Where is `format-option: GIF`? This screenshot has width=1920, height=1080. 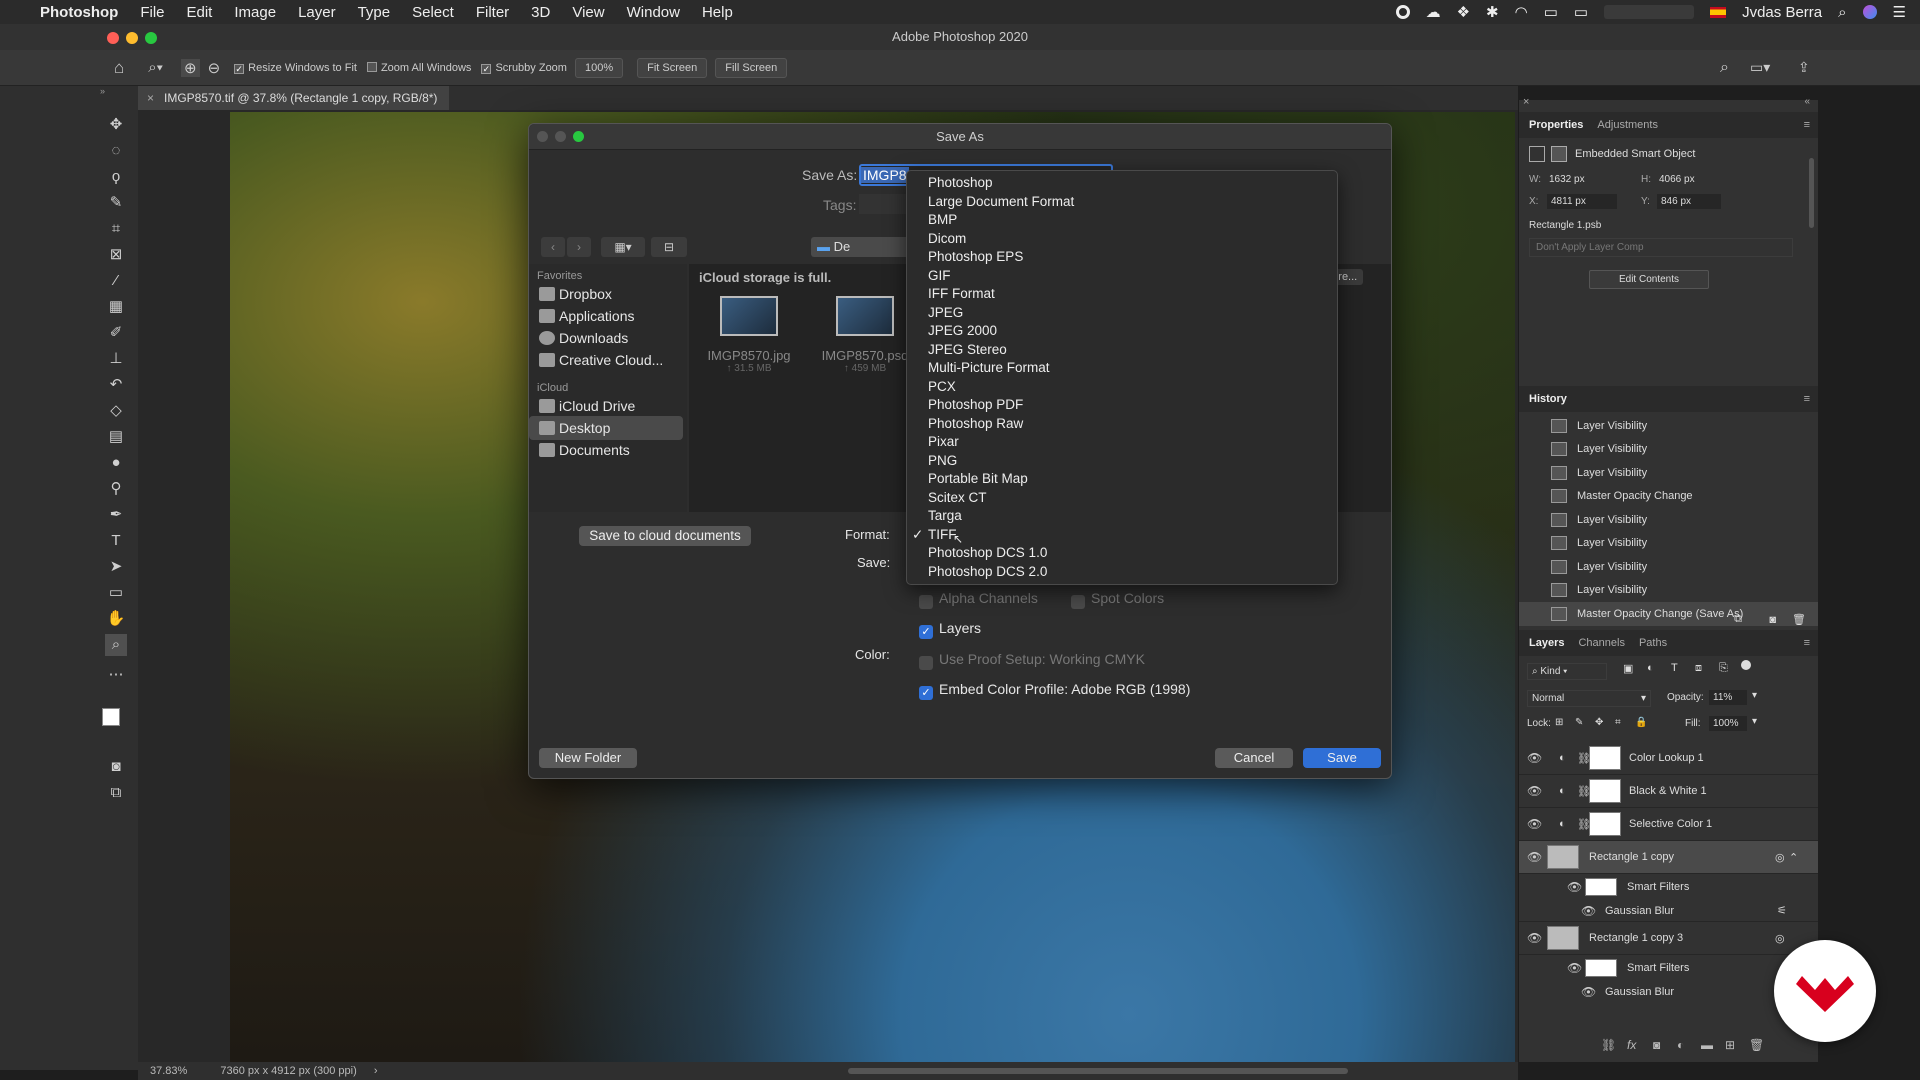
format-option: GIF is located at coordinates (1122, 276).